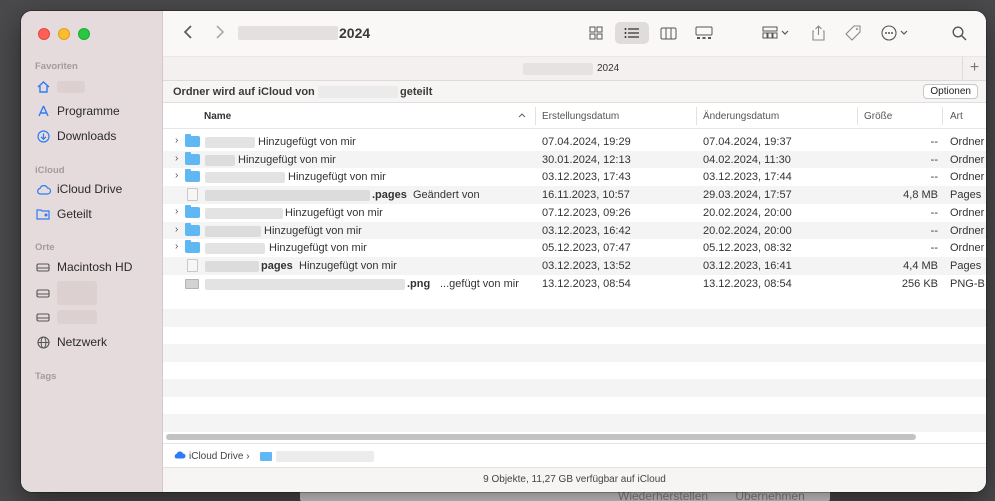 Image resolution: width=995 pixels, height=501 pixels. I want to click on share-button, so click(818, 33).